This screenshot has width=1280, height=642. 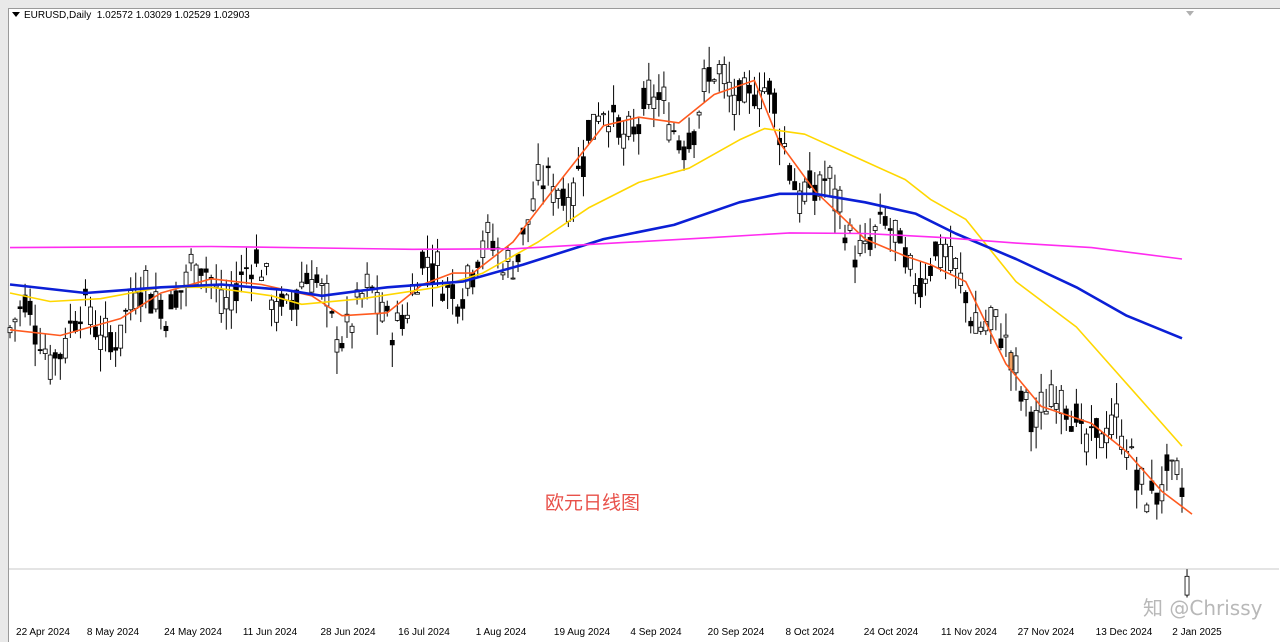 I want to click on x-tick-label: 16 Jul 2024, so click(x=424, y=632).